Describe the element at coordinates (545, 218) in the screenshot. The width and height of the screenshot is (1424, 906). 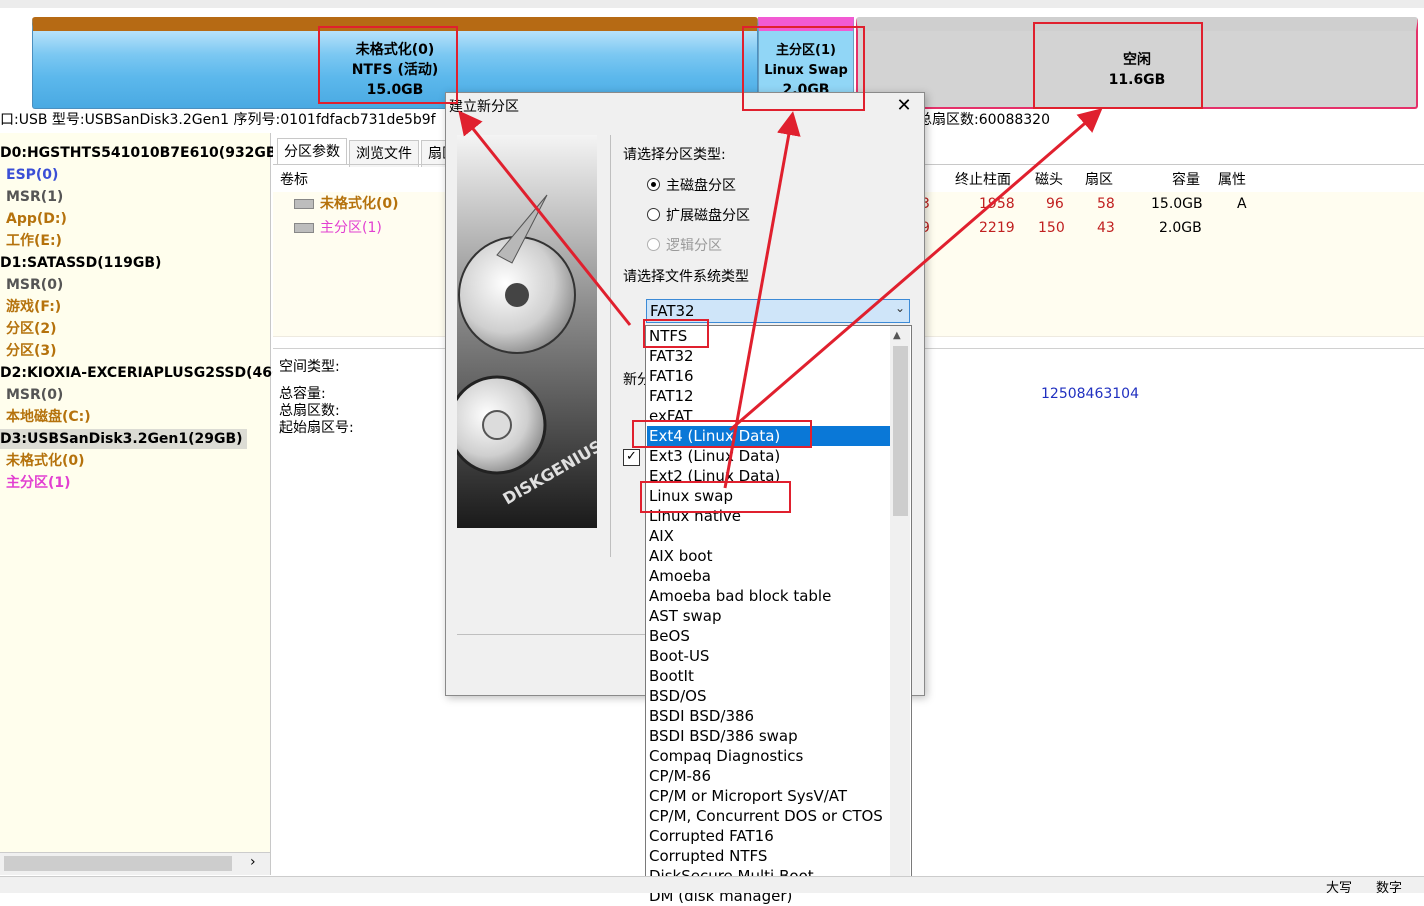
I see `arrow-ntfs` at that location.